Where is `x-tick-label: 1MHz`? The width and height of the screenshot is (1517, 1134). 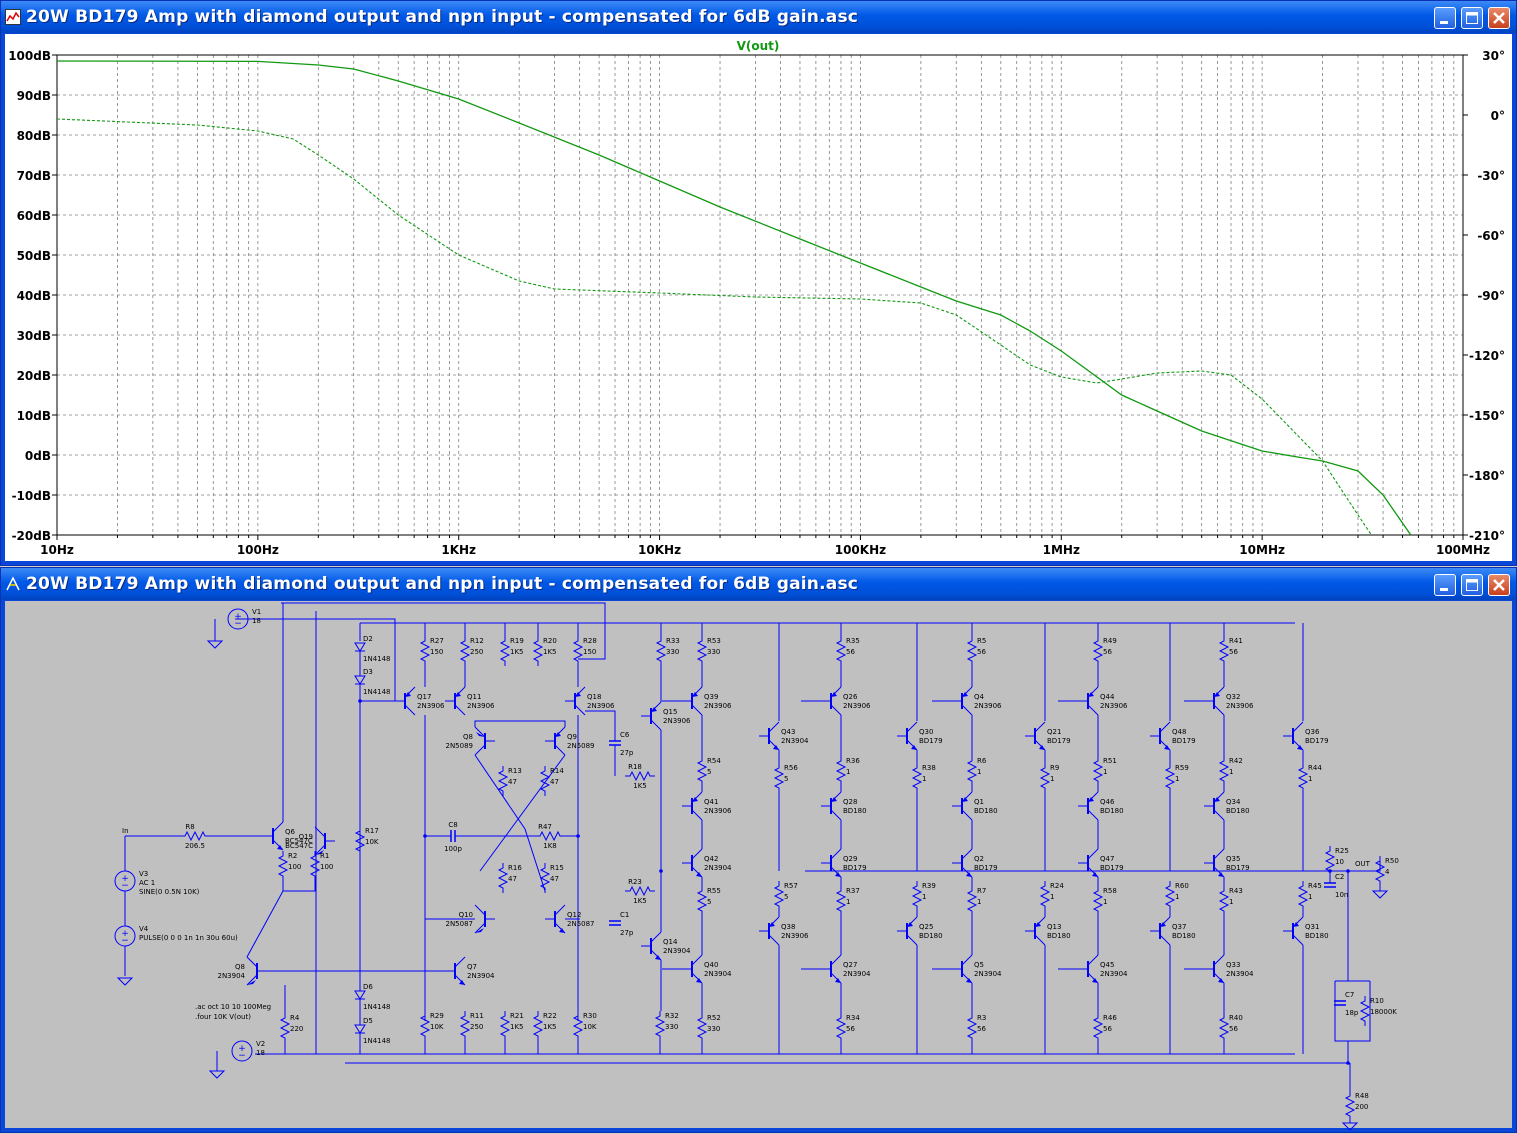 x-tick-label: 1MHz is located at coordinates (1061, 550).